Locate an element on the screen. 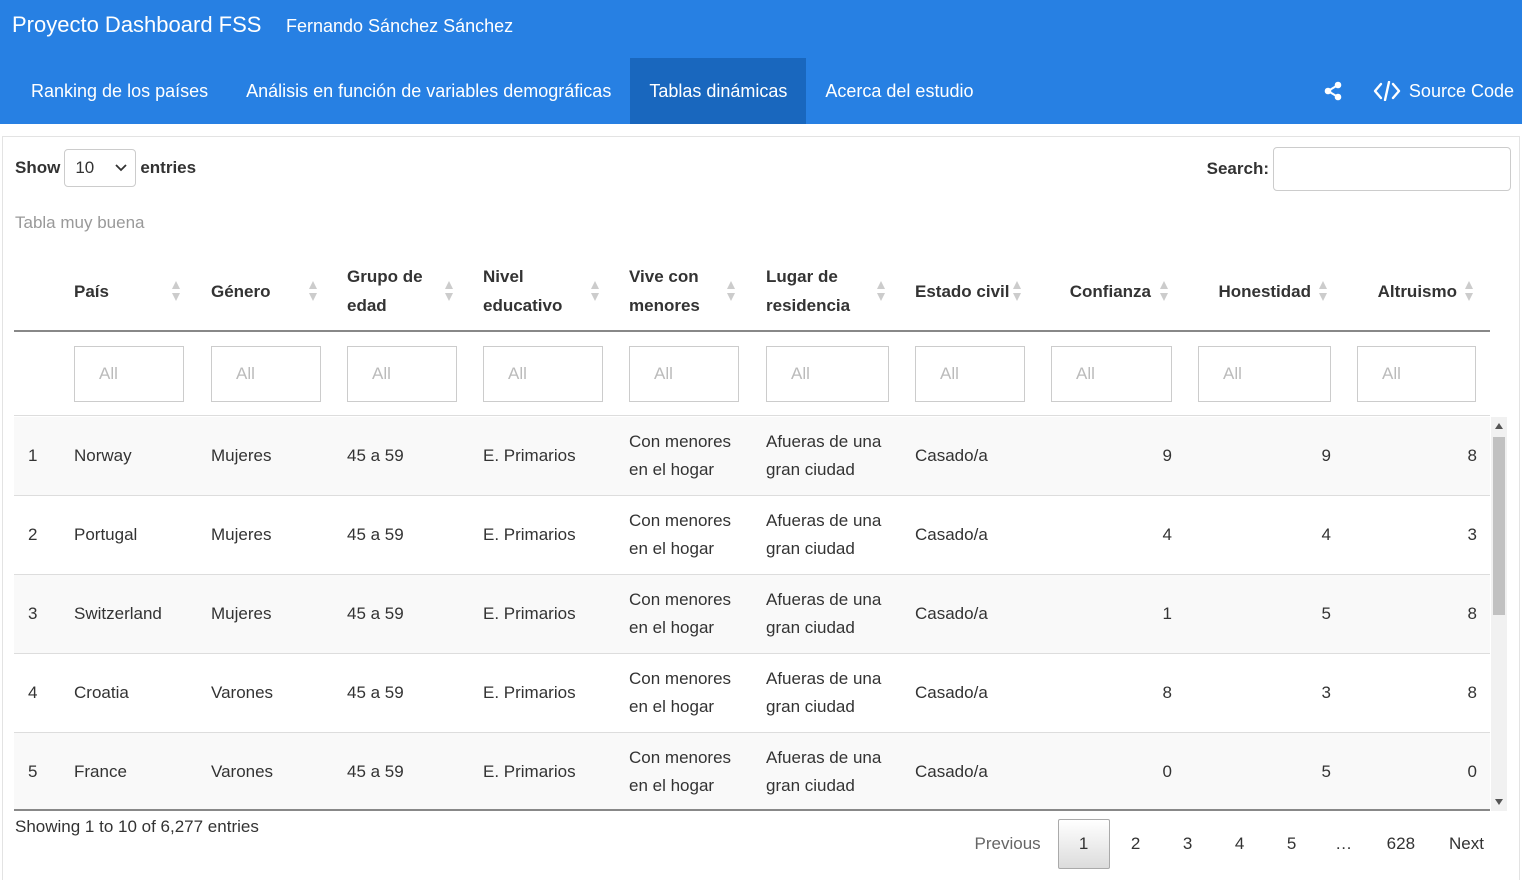  cell-genero: Mujeres is located at coordinates (241, 455).